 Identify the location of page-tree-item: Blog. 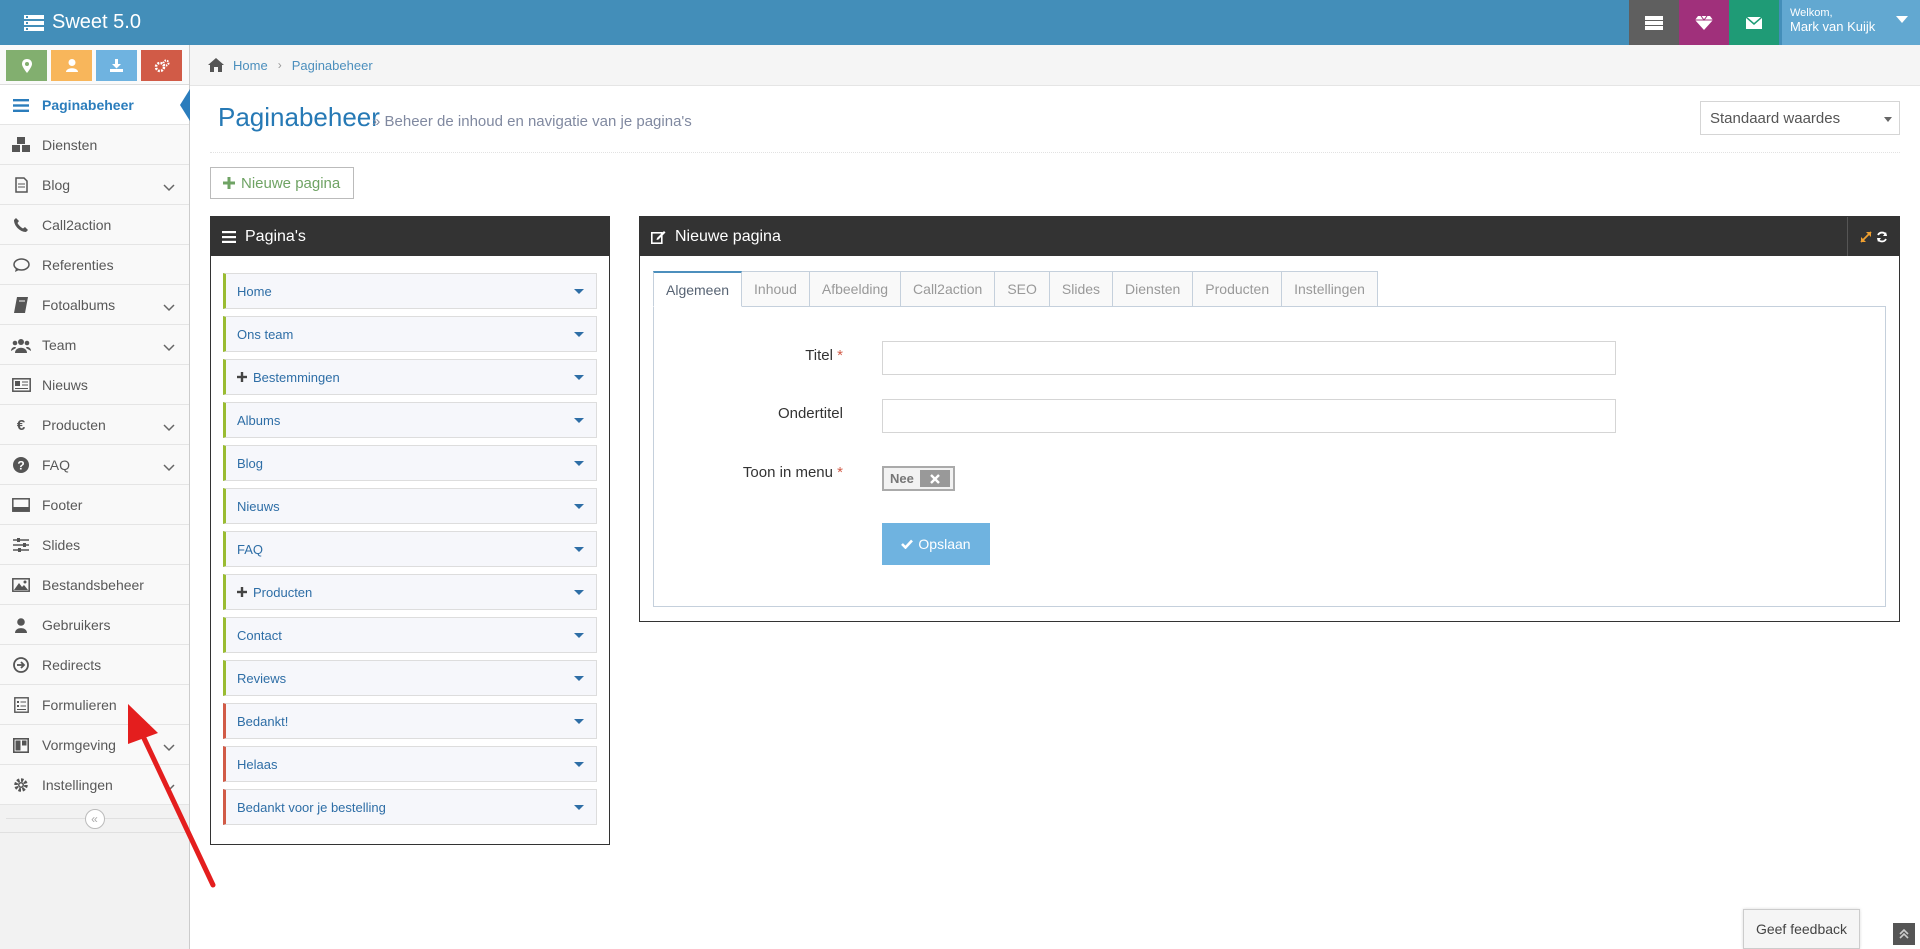
(410, 463).